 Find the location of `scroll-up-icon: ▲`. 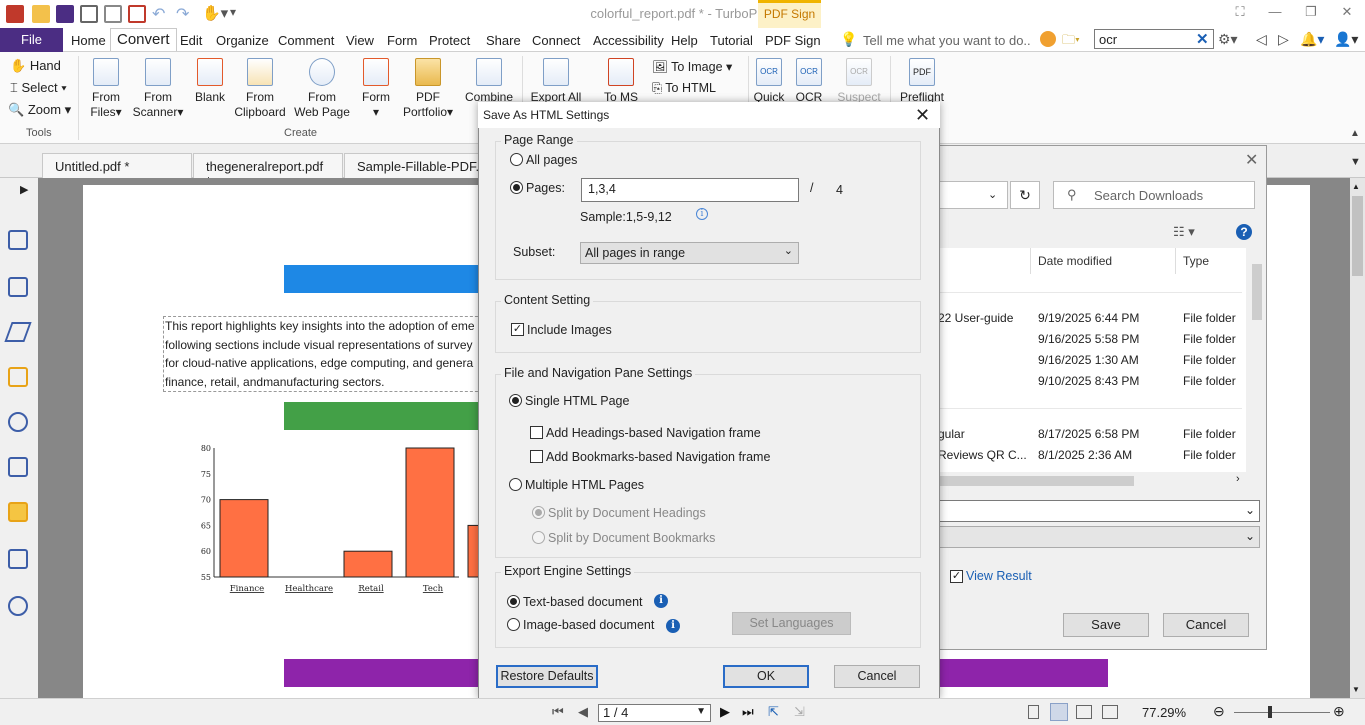

scroll-up-icon: ▲ is located at coordinates (1356, 186).